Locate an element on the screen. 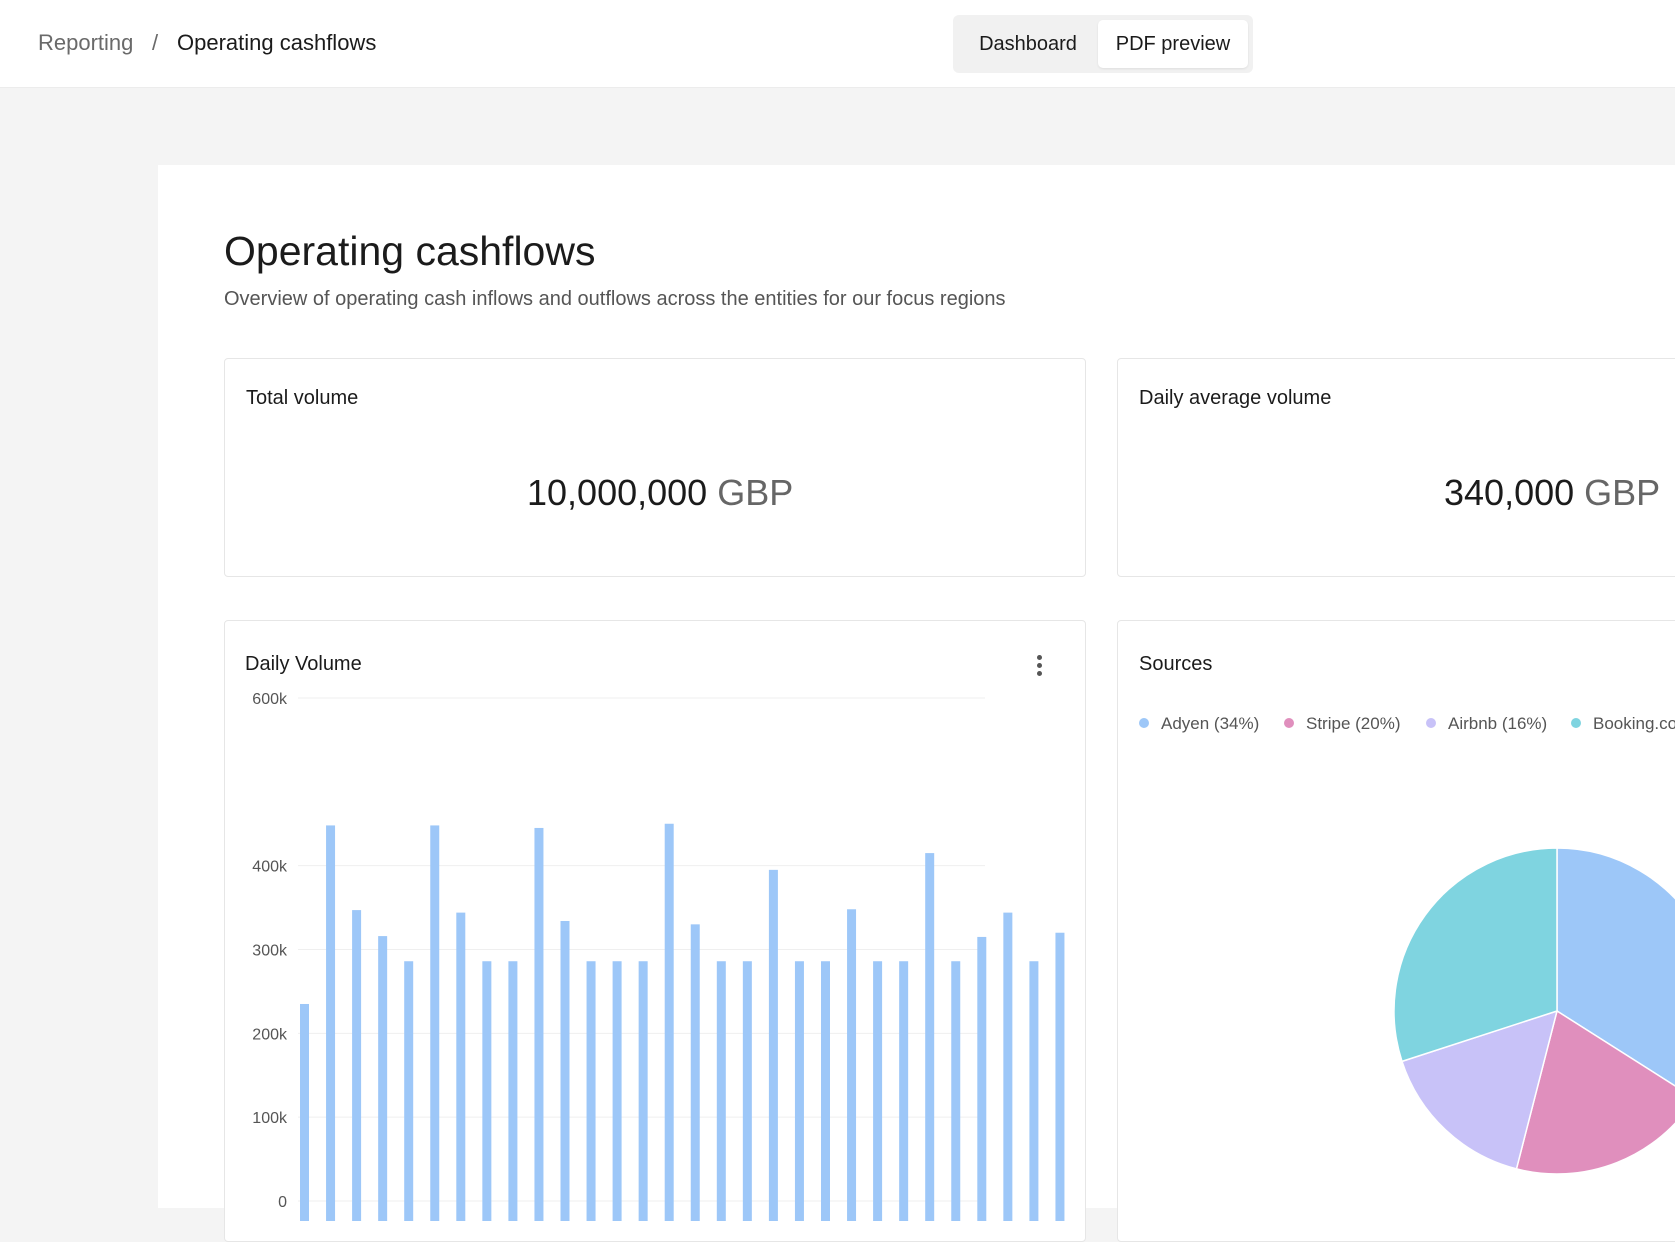  total-volume-title: Total volume is located at coordinates (302, 398).